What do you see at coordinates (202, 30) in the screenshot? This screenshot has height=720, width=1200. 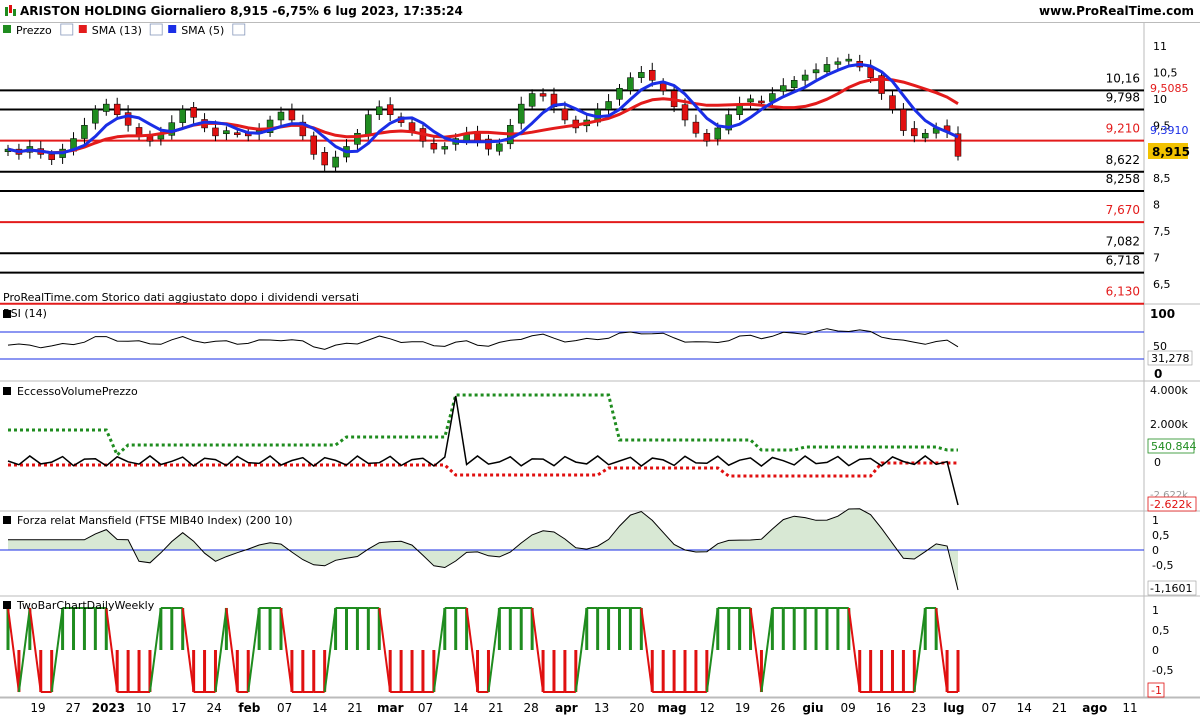 I see `legend-label-2: SMA (5)` at bounding box center [202, 30].